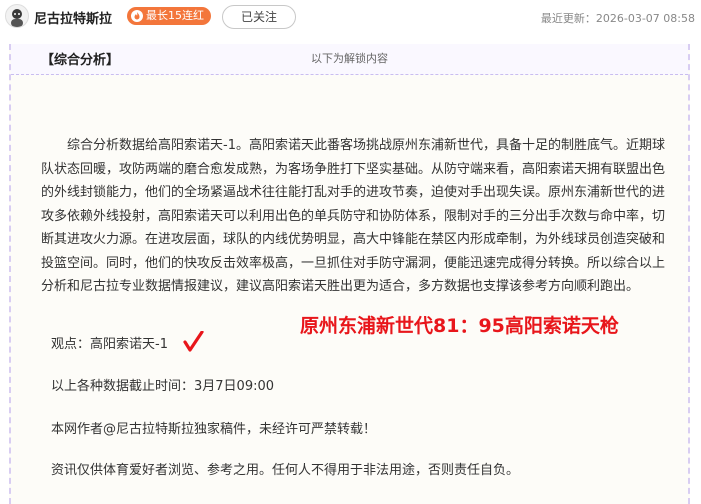 This screenshot has width=701, height=504. What do you see at coordinates (163, 386) in the screenshot?
I see `data-cutoff-text: 以上各种数据截止时间：3月7日09:00` at bounding box center [163, 386].